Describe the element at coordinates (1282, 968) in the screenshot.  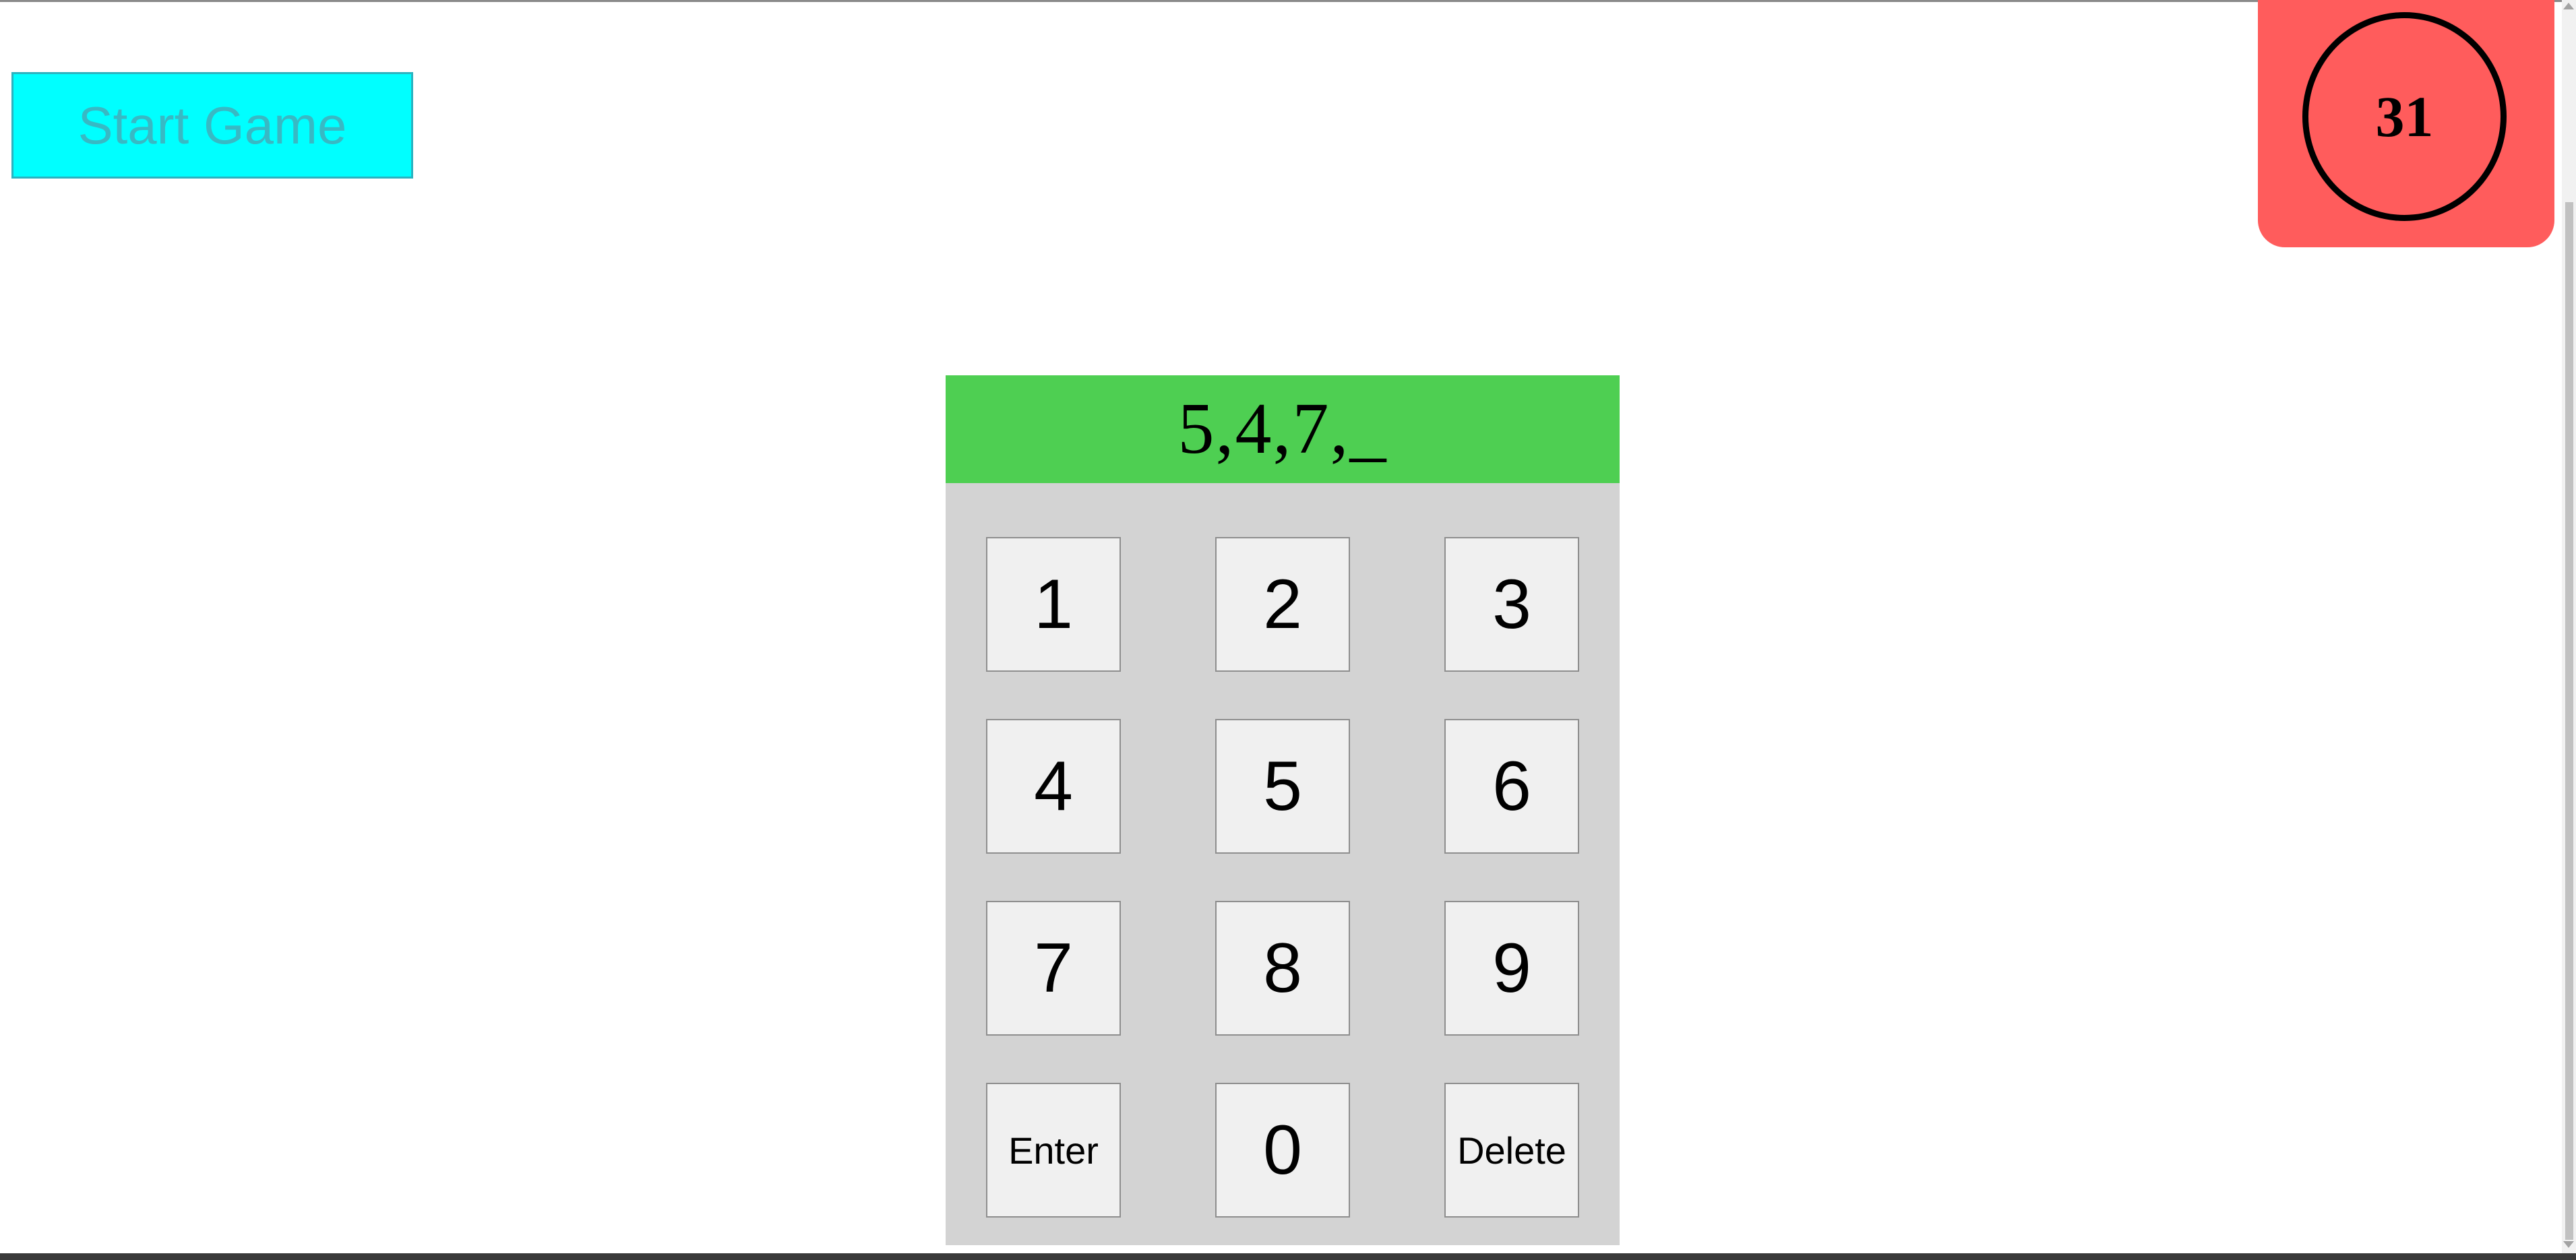
I see `key-8-button: 8` at that location.